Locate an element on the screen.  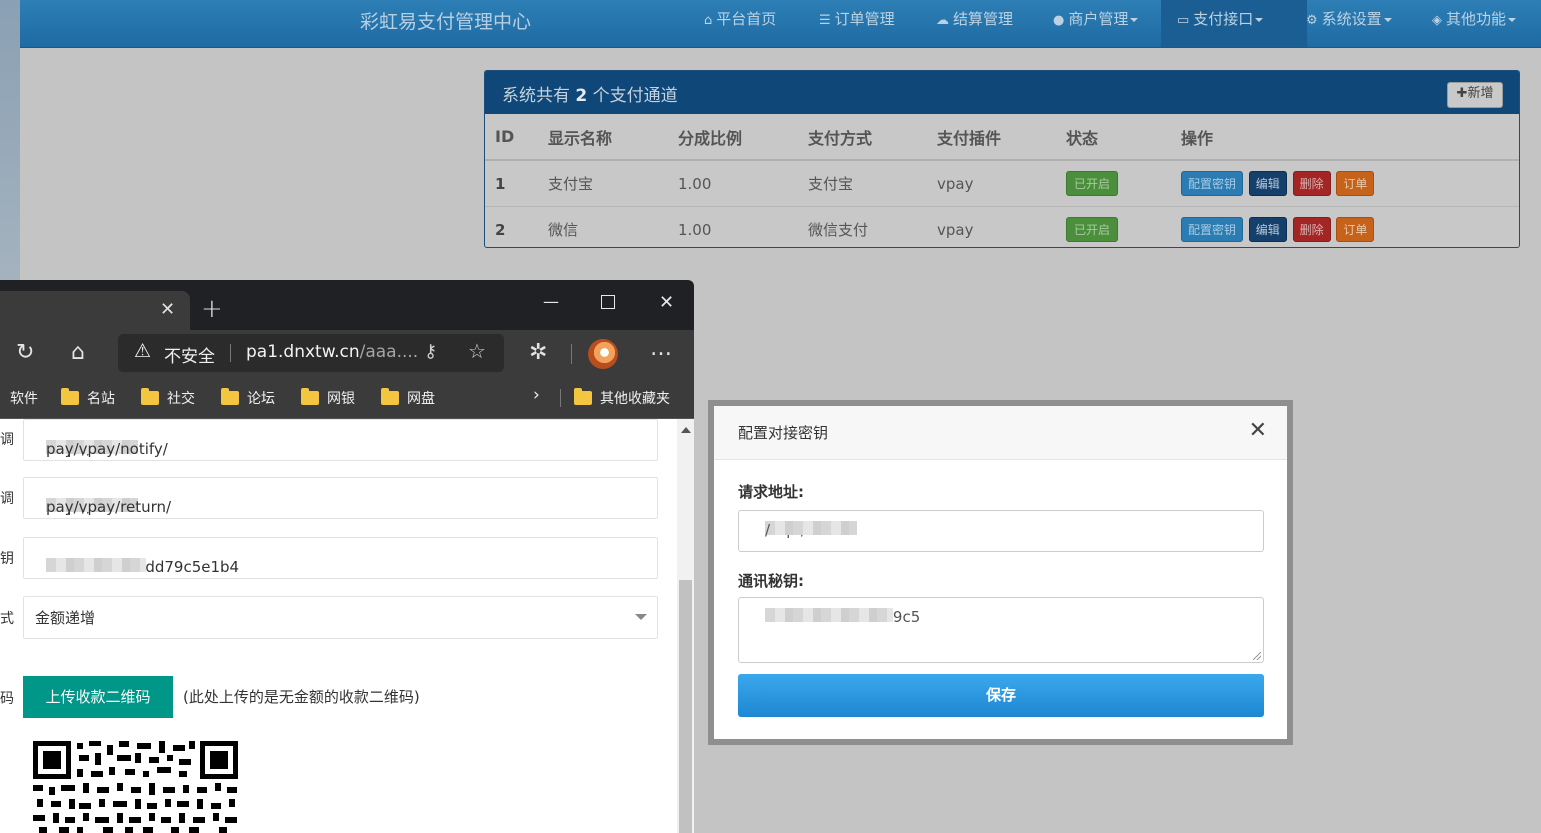
bookmark-software: 软件 is located at coordinates (24, 398).